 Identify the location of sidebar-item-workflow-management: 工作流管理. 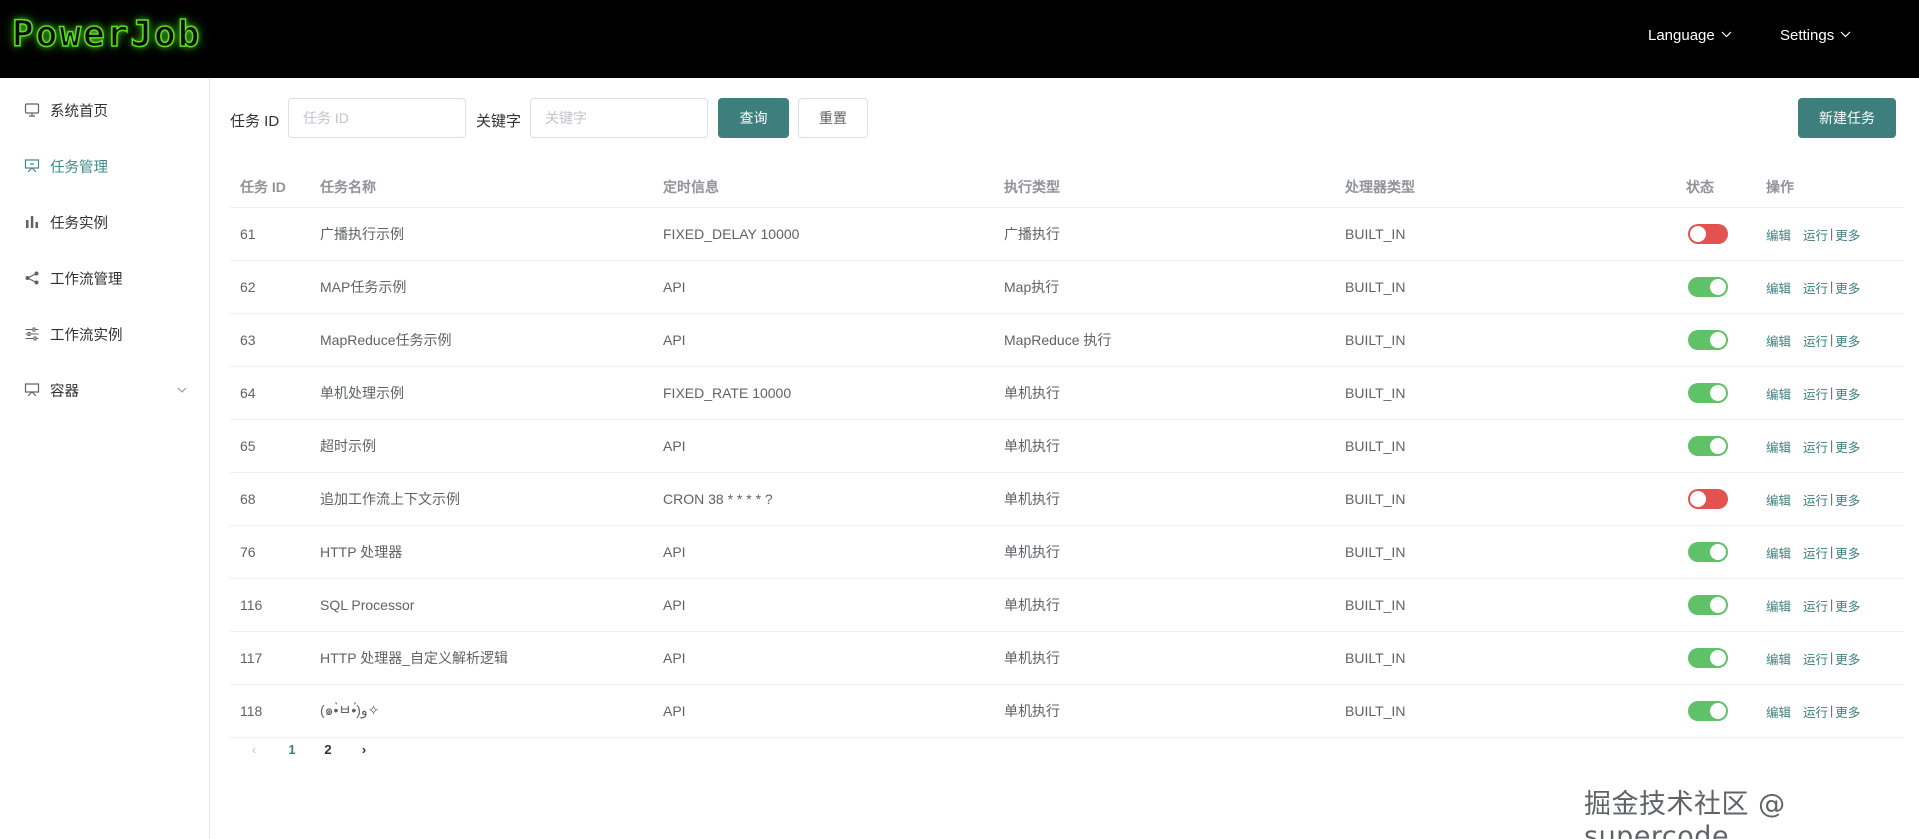
(104, 278).